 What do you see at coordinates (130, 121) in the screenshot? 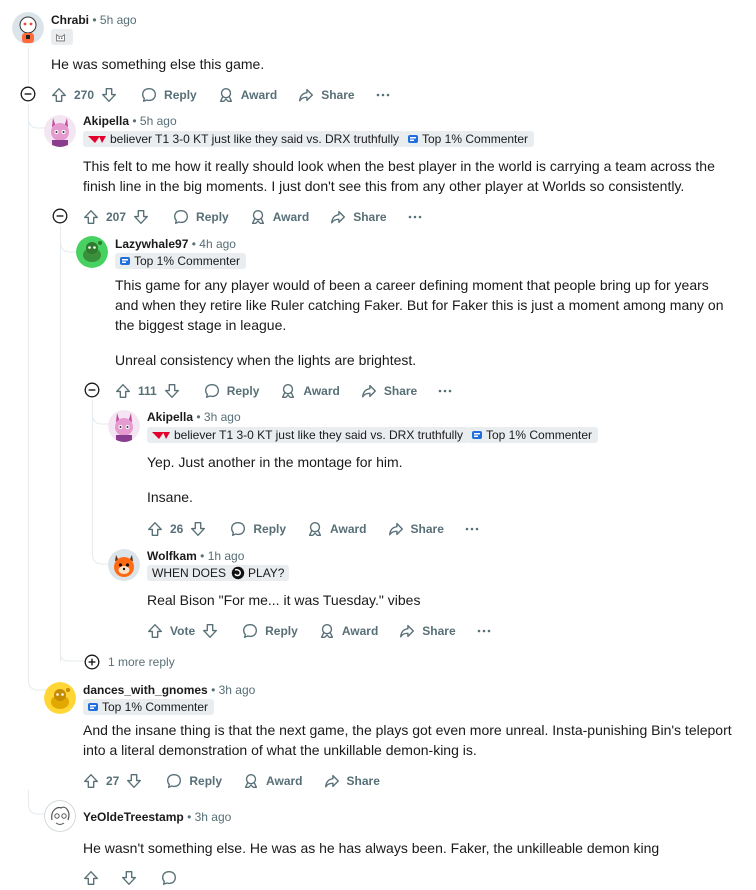
I see `comment-header: Akipella • 5h ago` at bounding box center [130, 121].